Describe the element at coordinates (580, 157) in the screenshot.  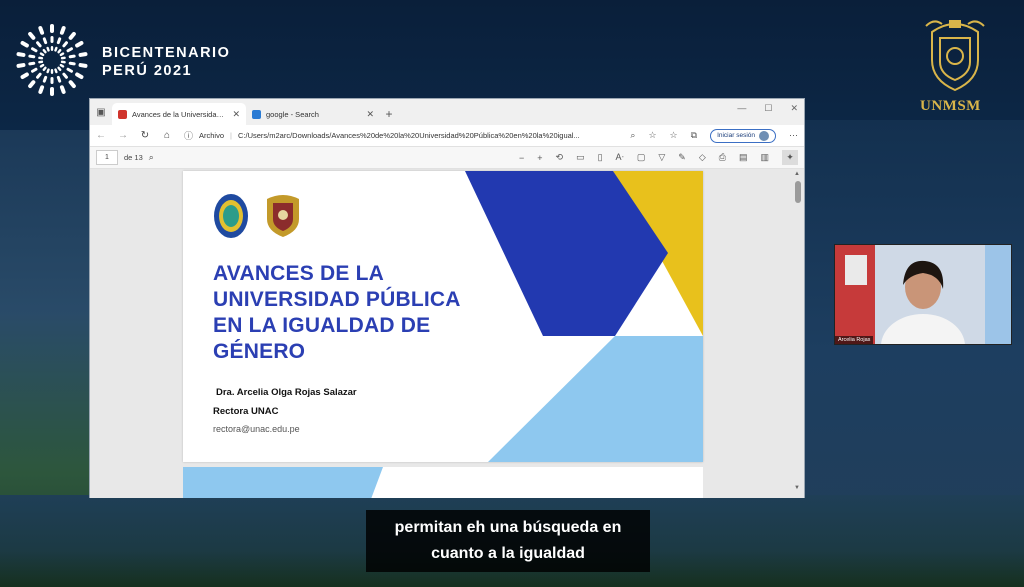
I see `fit-page-icon: ▭` at that location.